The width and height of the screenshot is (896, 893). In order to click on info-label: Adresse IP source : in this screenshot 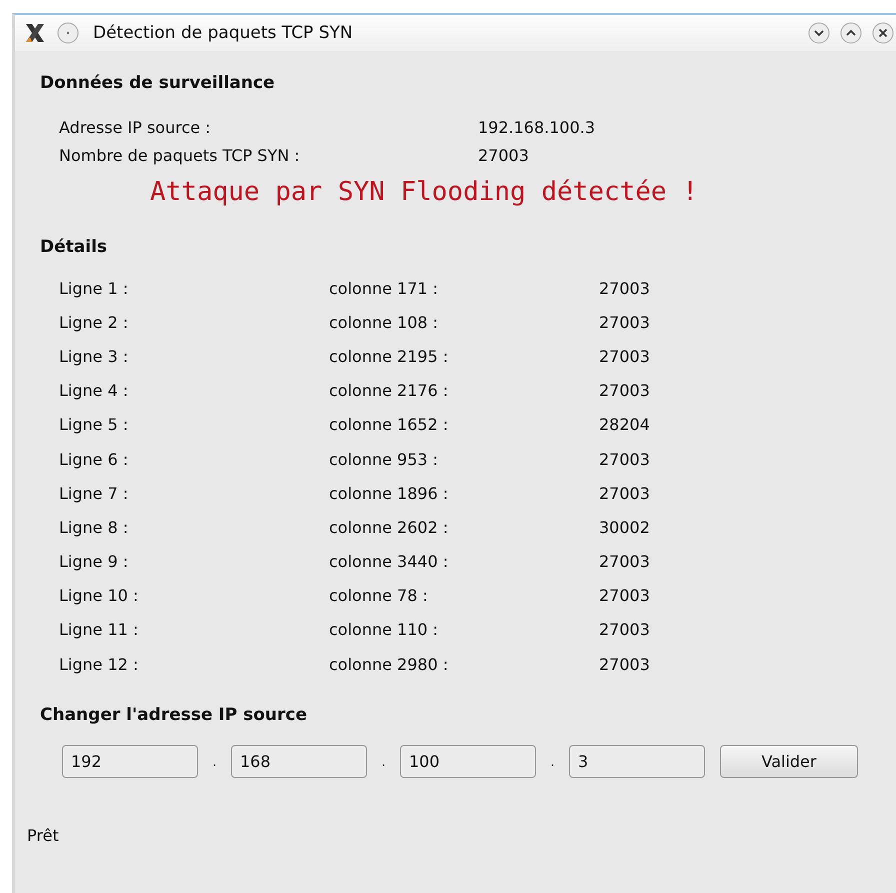, I will do `click(135, 127)`.